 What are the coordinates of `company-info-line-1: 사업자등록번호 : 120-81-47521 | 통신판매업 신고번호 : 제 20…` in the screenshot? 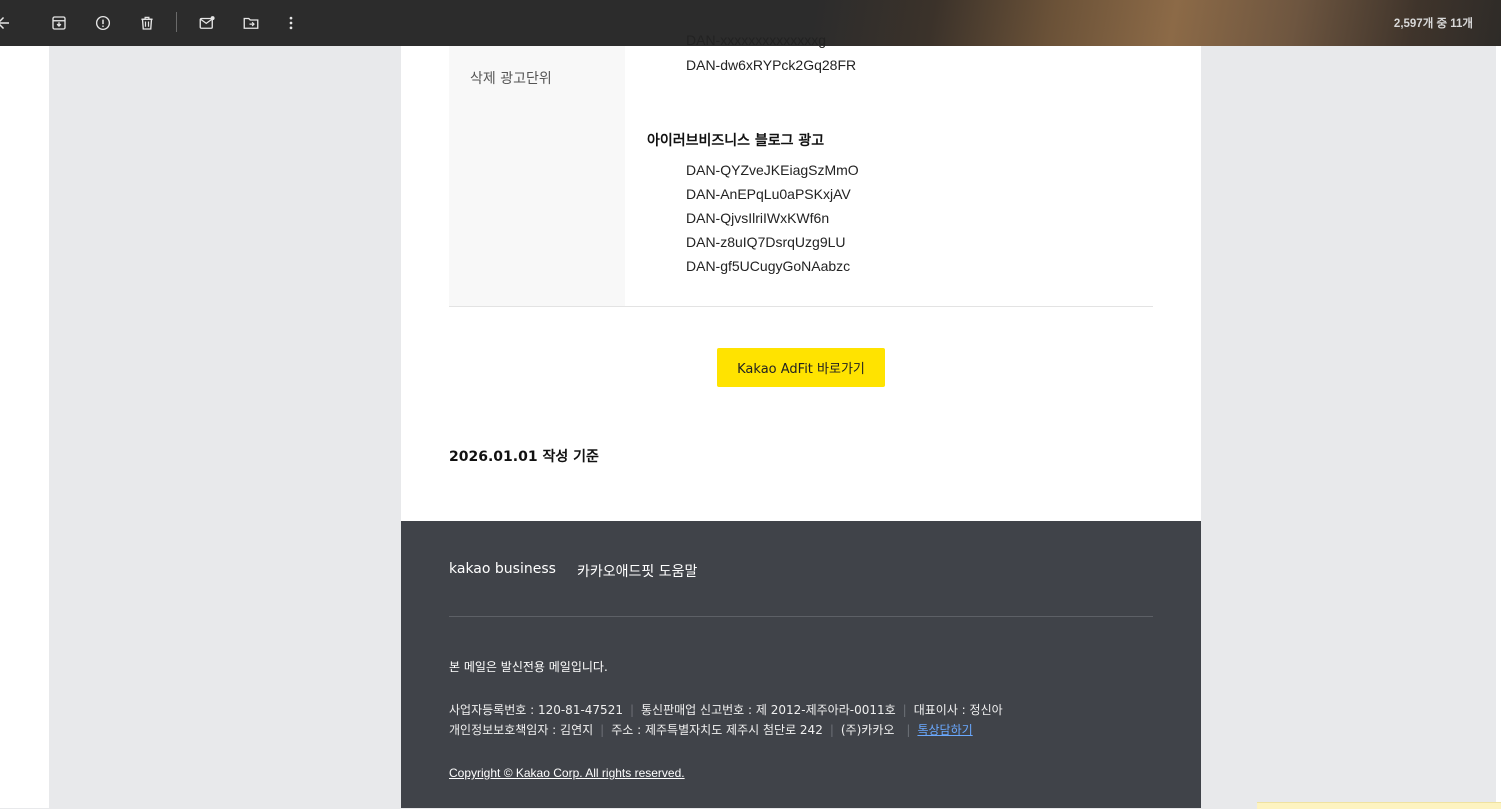 It's located at (726, 710).